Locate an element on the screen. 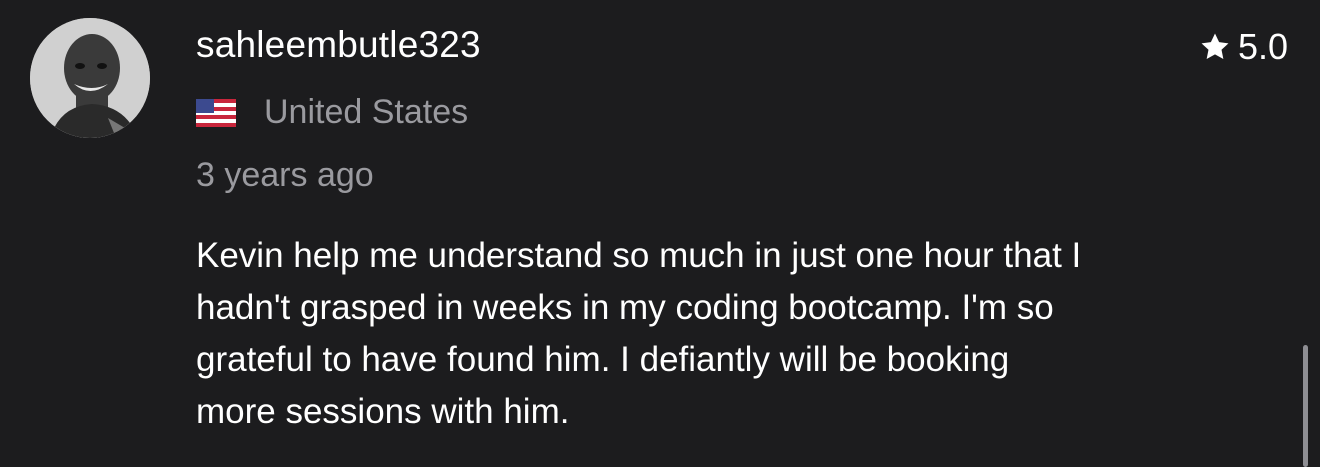 The image size is (1320, 467). avatar is located at coordinates (90, 78).